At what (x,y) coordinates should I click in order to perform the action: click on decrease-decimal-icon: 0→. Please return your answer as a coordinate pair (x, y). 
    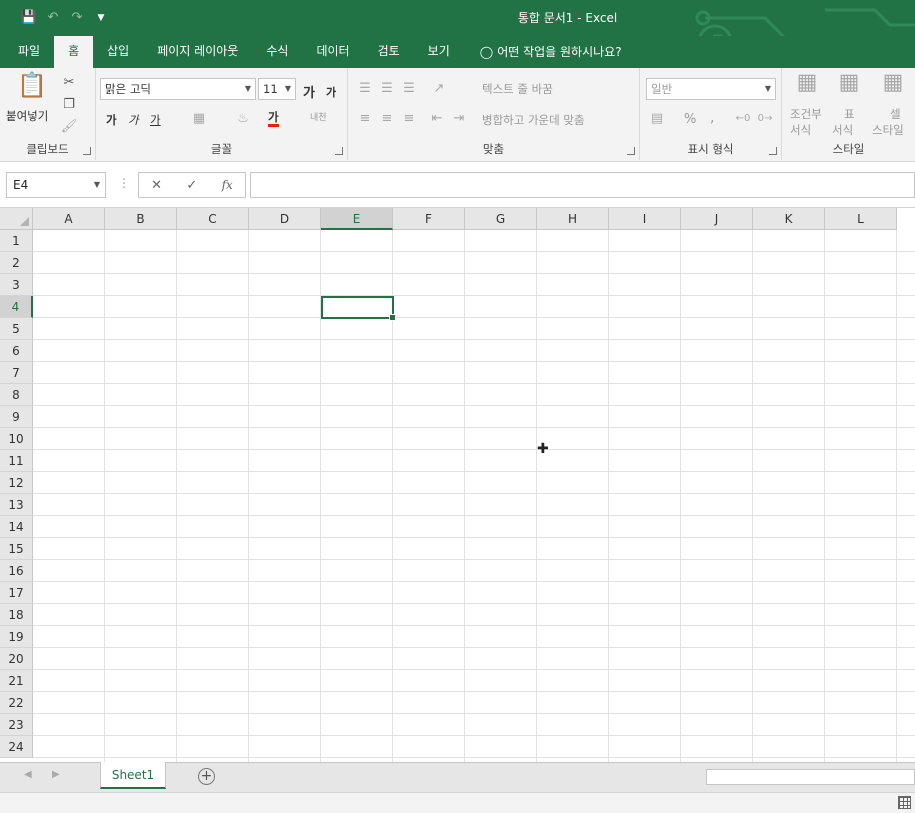
    Looking at the image, I should click on (765, 119).